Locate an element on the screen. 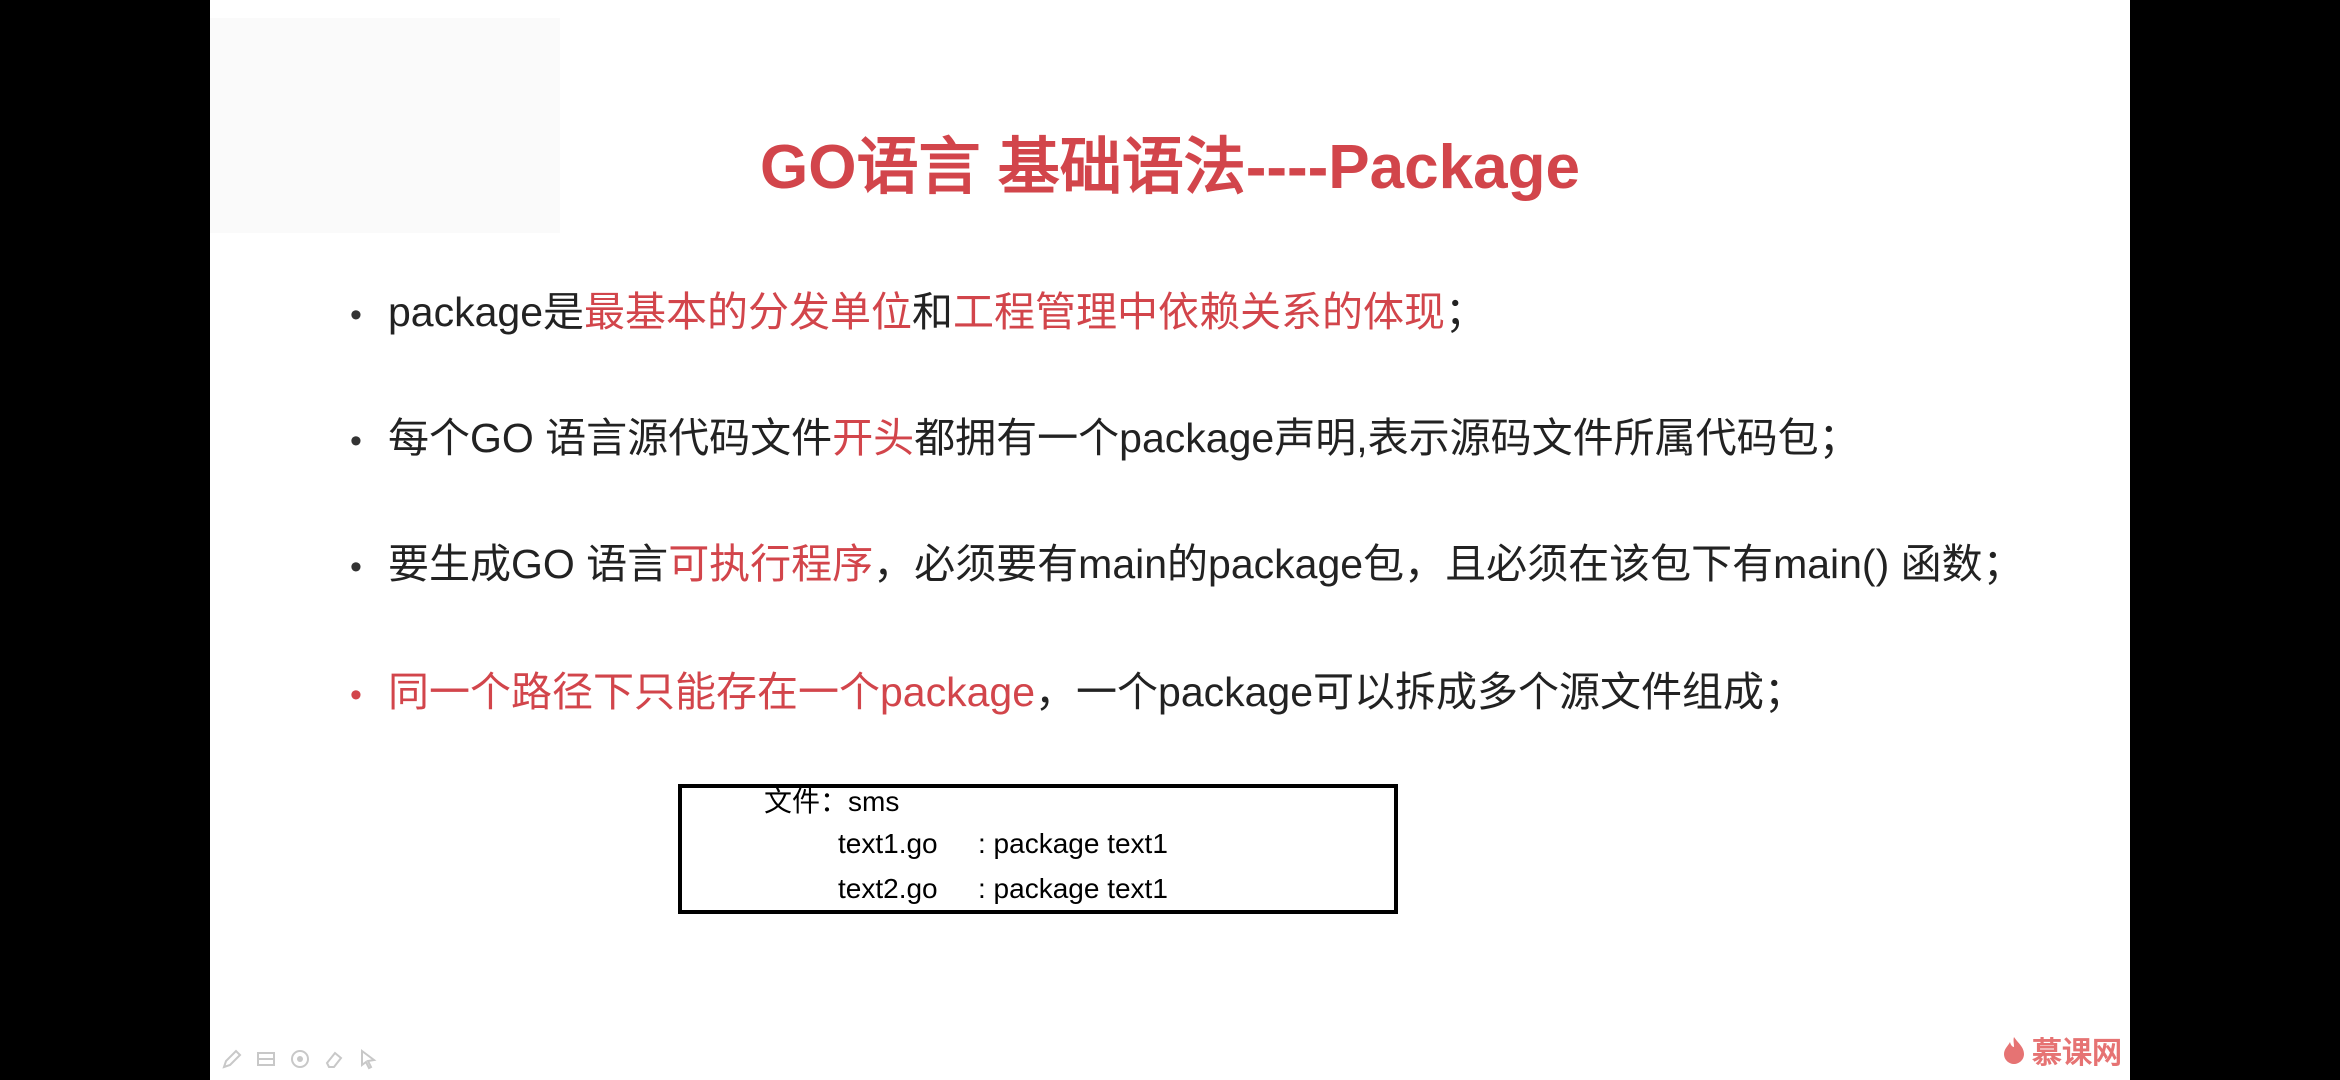 Image resolution: width=2340 pixels, height=1080 pixels. annotation-toolbar is located at coordinates (300, 1060).